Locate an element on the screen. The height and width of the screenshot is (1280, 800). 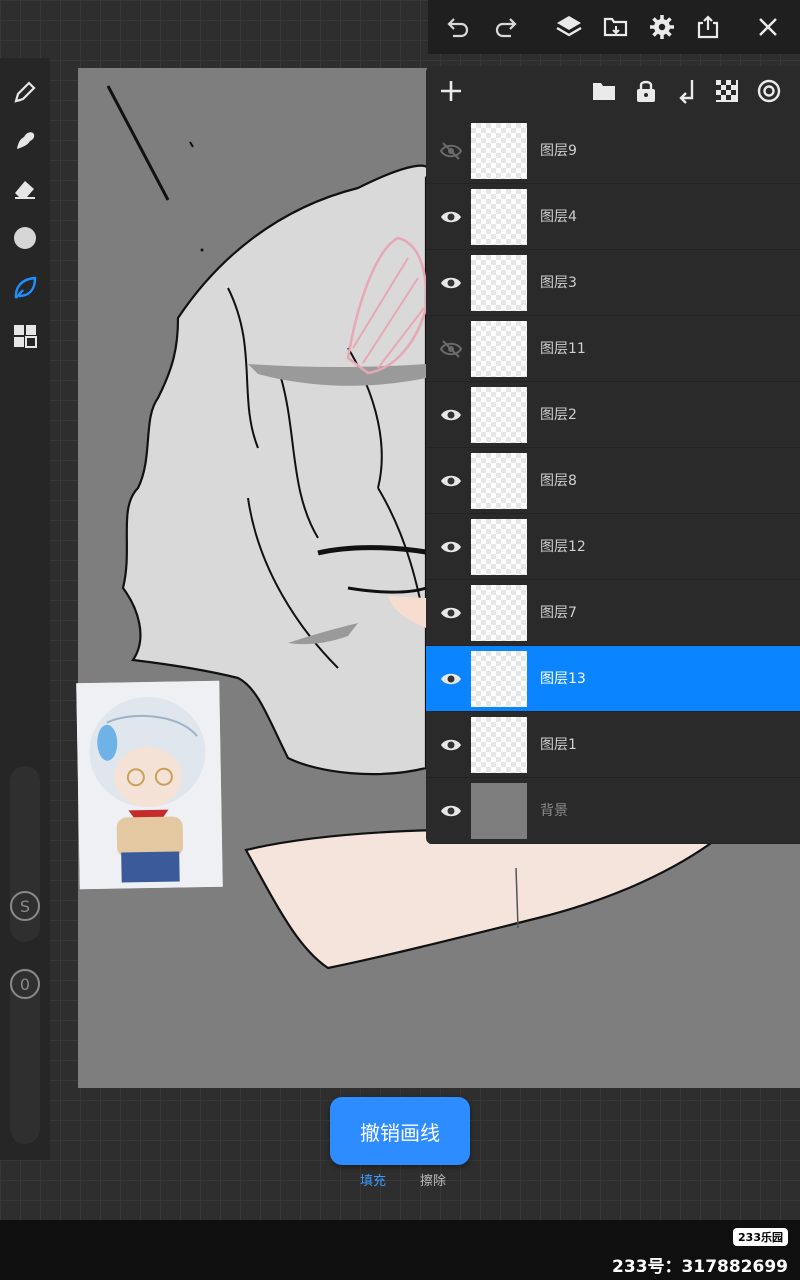
watermark-text: 233号：317882699 is located at coordinates (700, 1267).